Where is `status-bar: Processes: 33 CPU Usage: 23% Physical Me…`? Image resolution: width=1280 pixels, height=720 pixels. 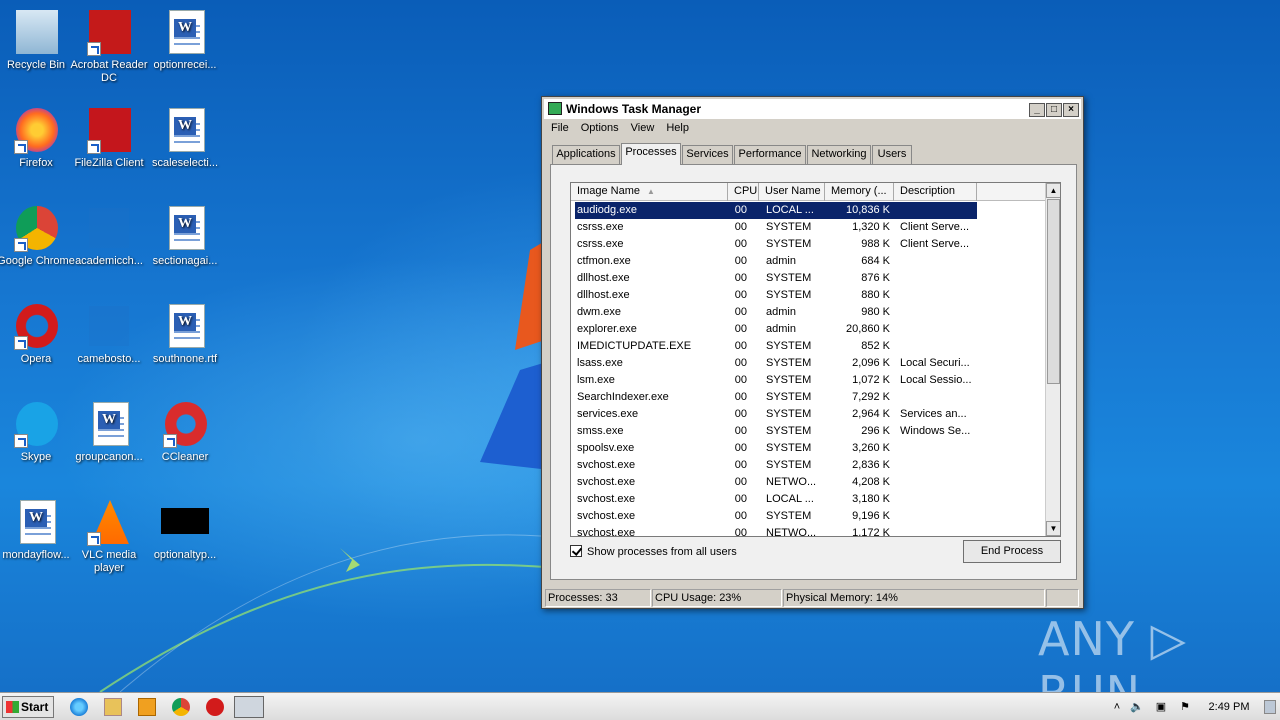 status-bar: Processes: 33 CPU Usage: 23% Physical Me… is located at coordinates (812, 598).